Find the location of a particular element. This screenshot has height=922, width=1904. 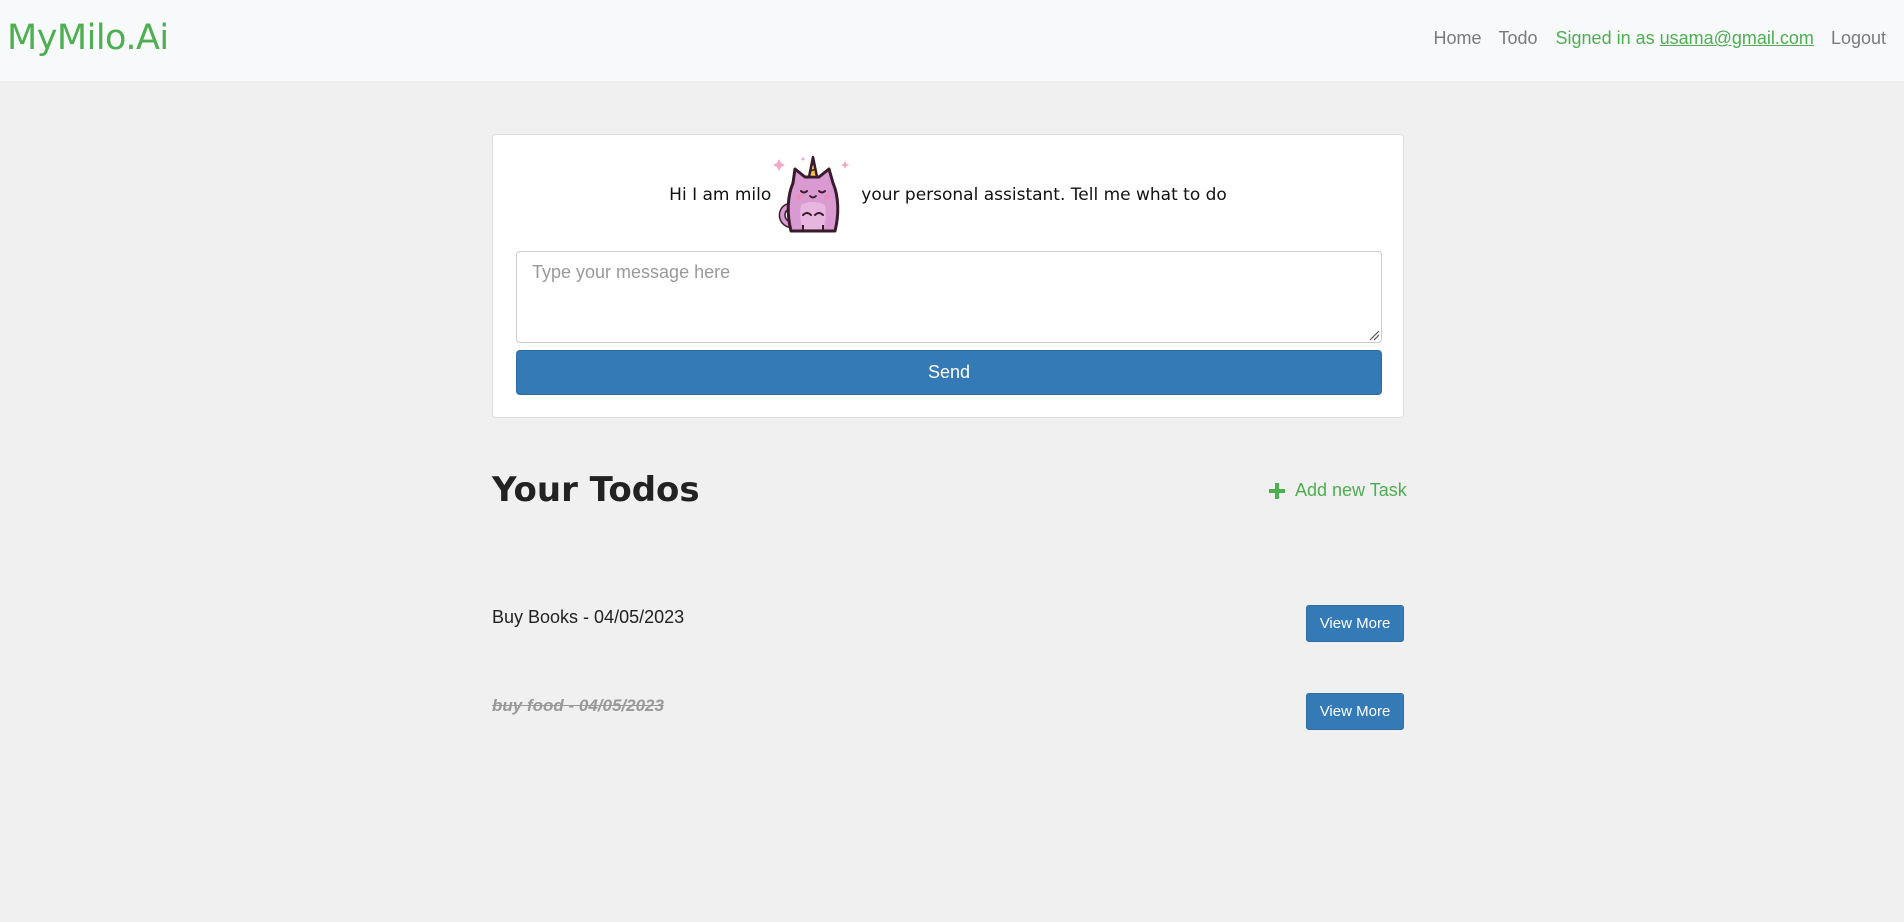

nav-link-todo: Todo is located at coordinates (1517, 38).